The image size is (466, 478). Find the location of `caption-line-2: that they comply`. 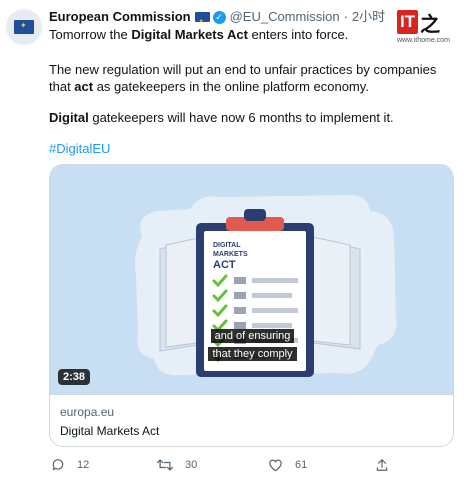

caption-line-2: that they comply is located at coordinates (252, 354).